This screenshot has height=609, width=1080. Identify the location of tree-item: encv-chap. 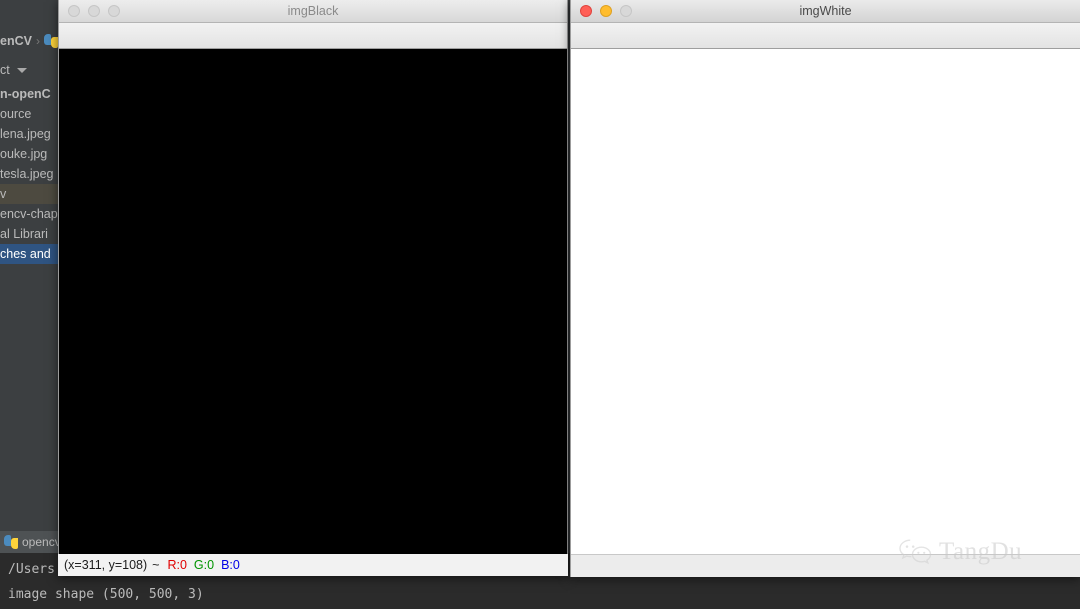
(29, 214).